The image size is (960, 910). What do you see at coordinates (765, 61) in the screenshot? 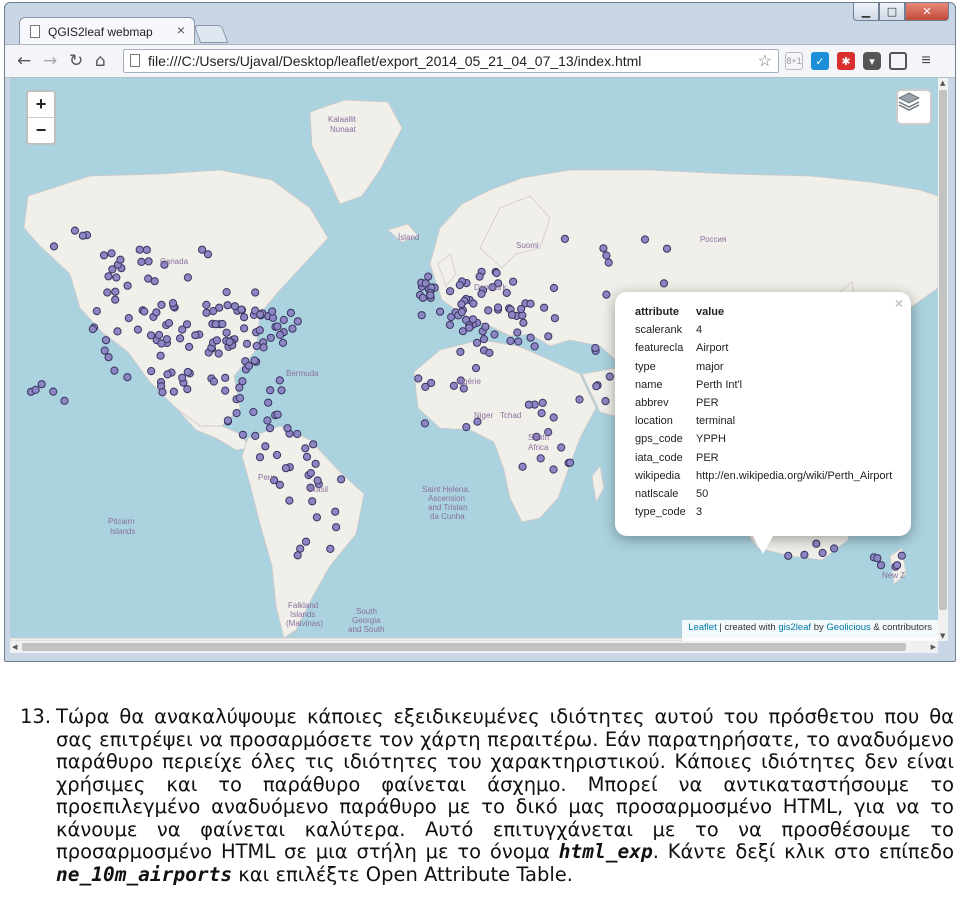
I see `bookmark-star-icon: ☆` at bounding box center [765, 61].